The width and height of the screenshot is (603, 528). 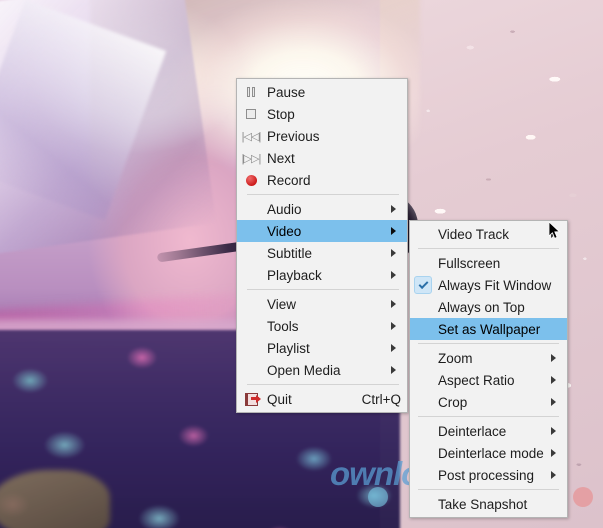 I want to click on checkmark-icon, so click(x=423, y=285).